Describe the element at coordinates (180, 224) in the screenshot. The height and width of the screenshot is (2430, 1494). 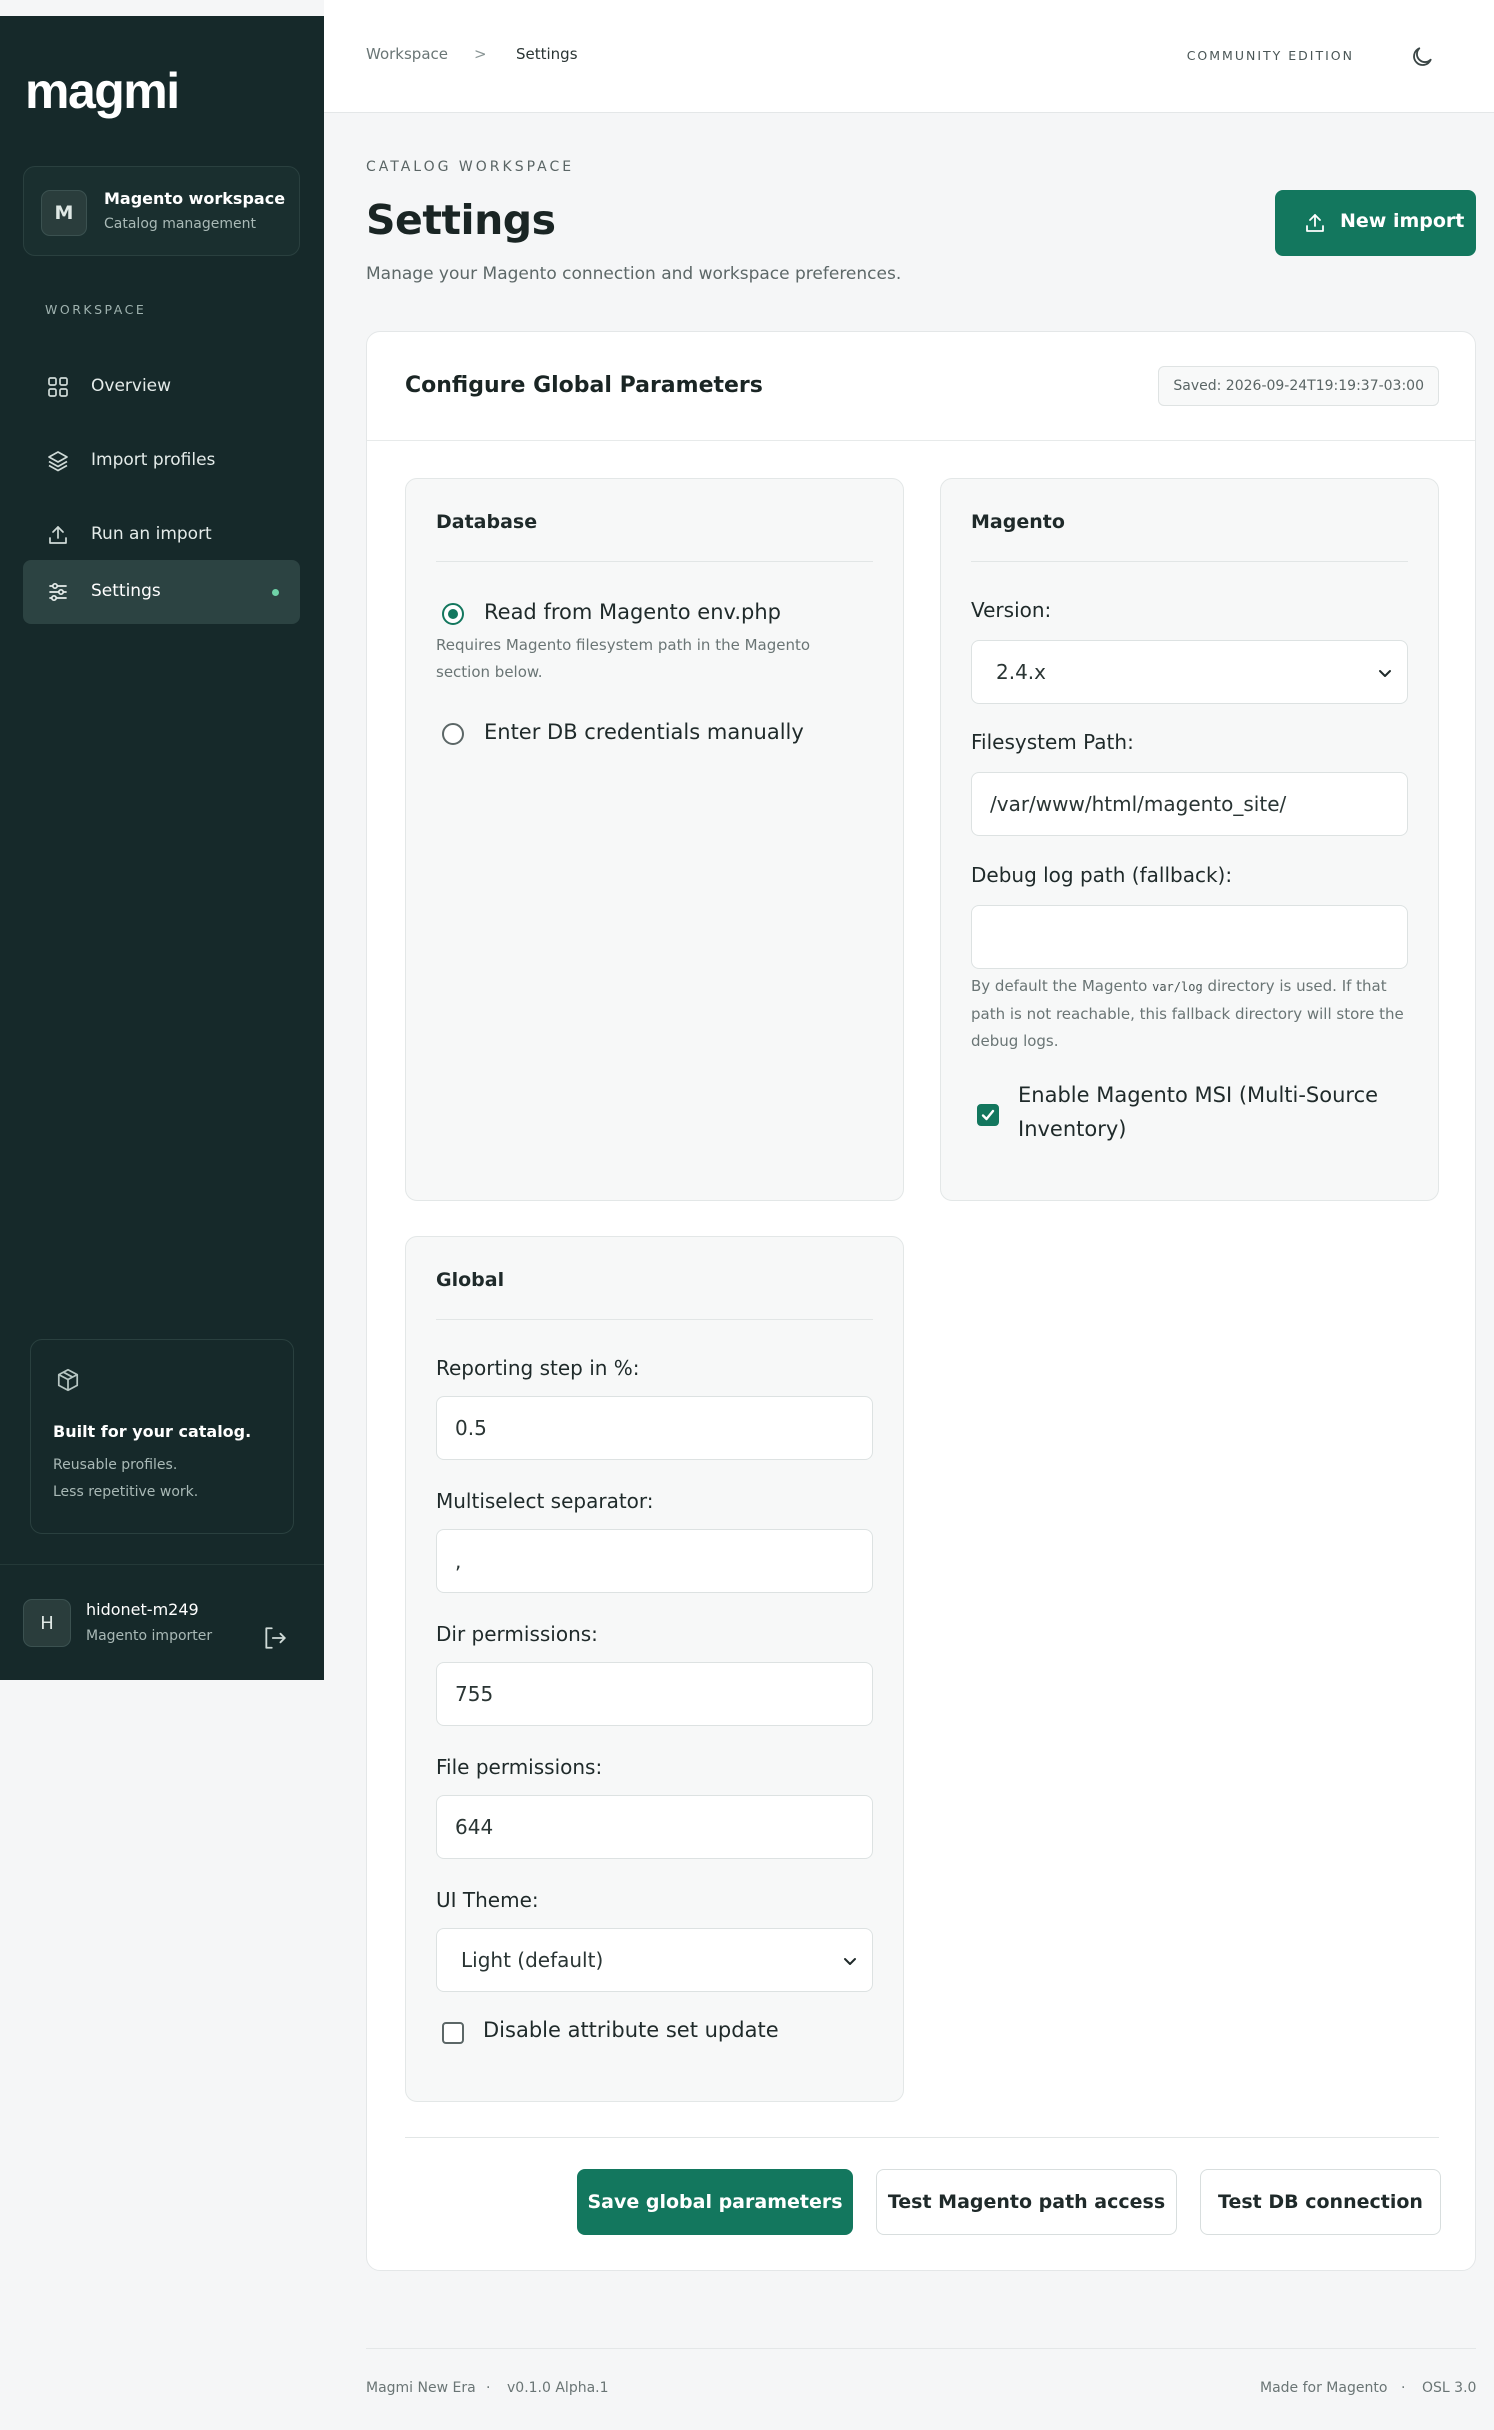
I see `workspace-subtitle: Catalog management` at that location.